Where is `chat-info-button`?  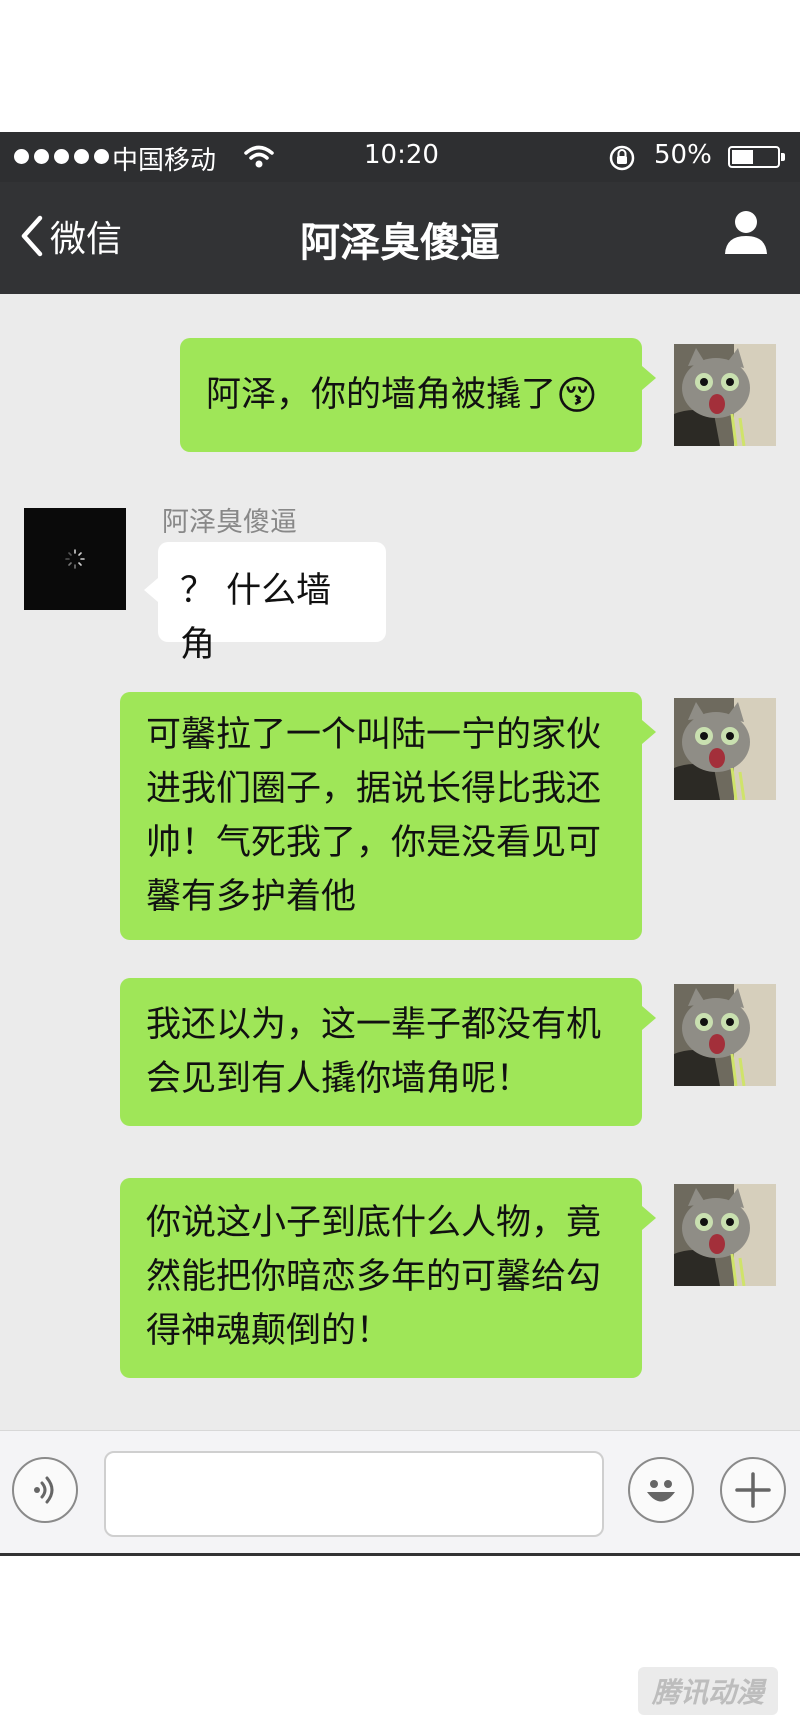 chat-info-button is located at coordinates (746, 234).